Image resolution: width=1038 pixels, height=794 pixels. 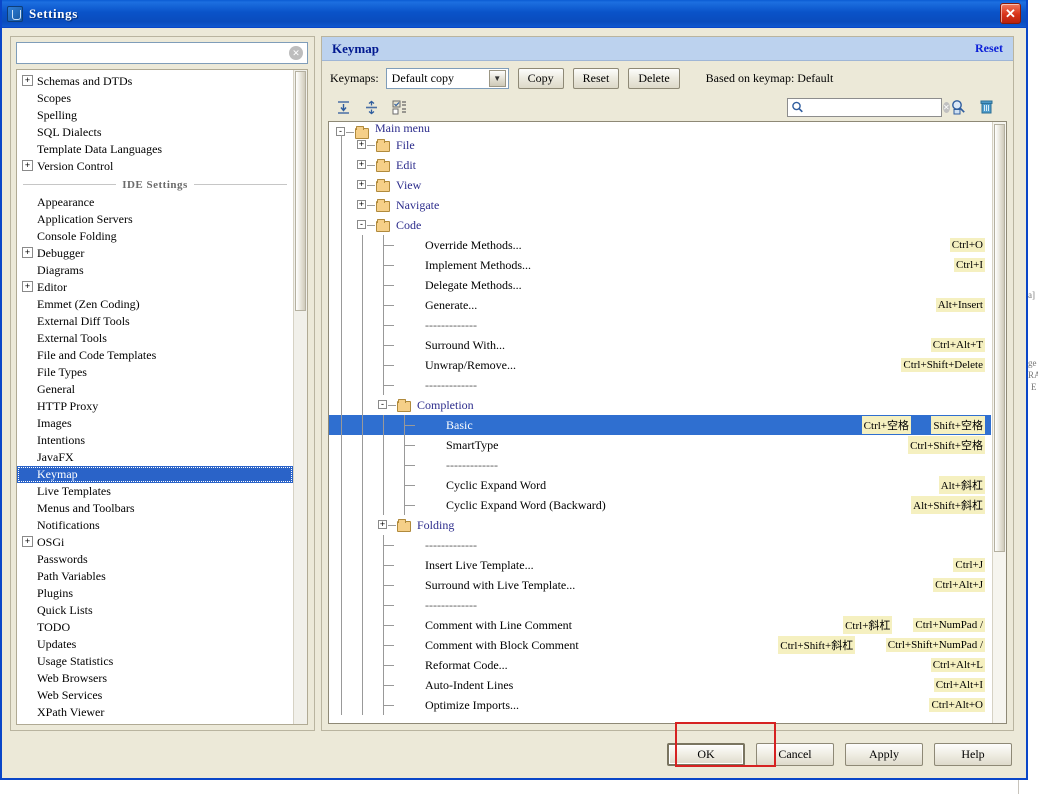 What do you see at coordinates (989, 48) in the screenshot?
I see `reset-link: Reset` at bounding box center [989, 48].